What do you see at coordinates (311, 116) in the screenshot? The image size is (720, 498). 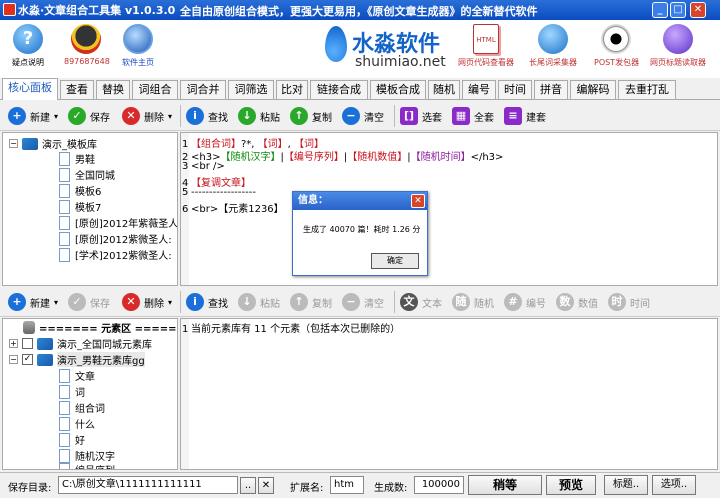 I see `copy-button: ↑ 复制` at bounding box center [311, 116].